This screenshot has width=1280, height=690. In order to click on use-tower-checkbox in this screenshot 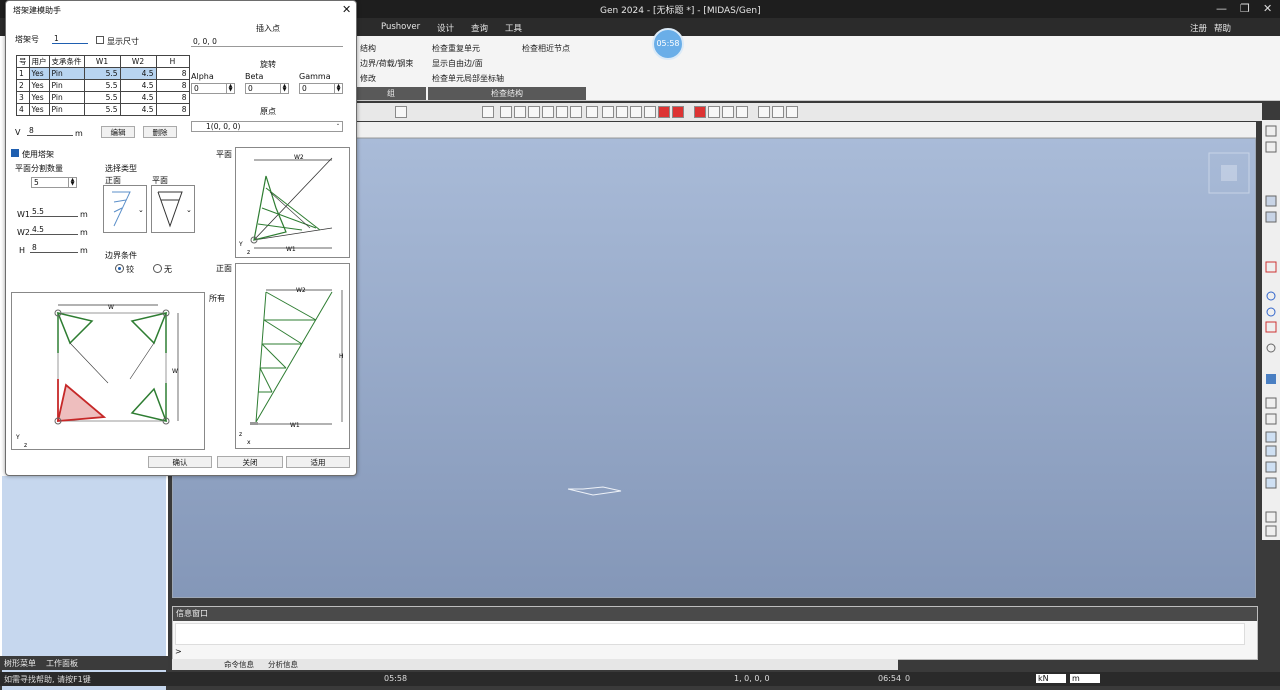, I will do `click(15, 153)`.